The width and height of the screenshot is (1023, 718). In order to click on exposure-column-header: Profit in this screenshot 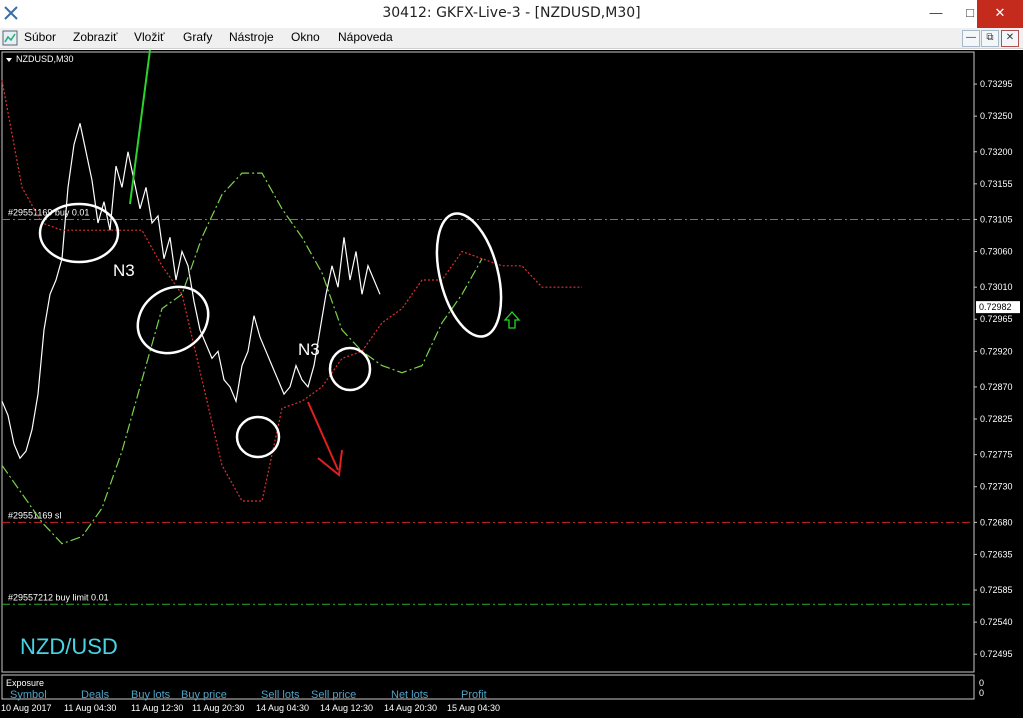, I will do `click(474, 695)`.